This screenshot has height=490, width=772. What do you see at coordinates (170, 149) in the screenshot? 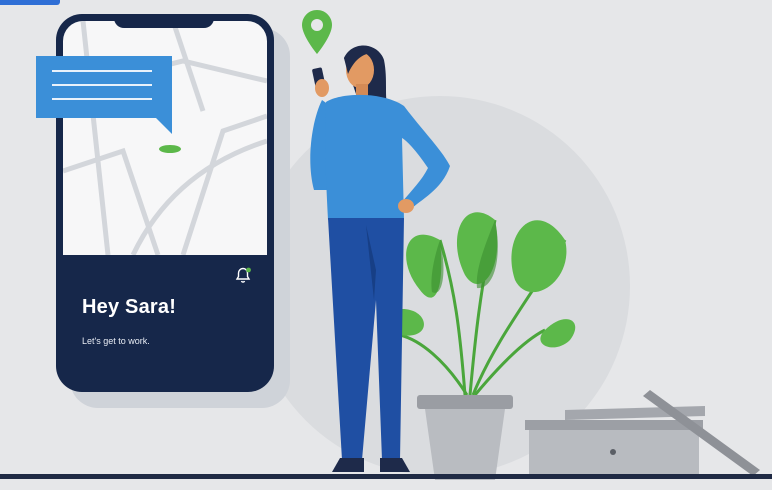
I see `map-marker-dot` at bounding box center [170, 149].